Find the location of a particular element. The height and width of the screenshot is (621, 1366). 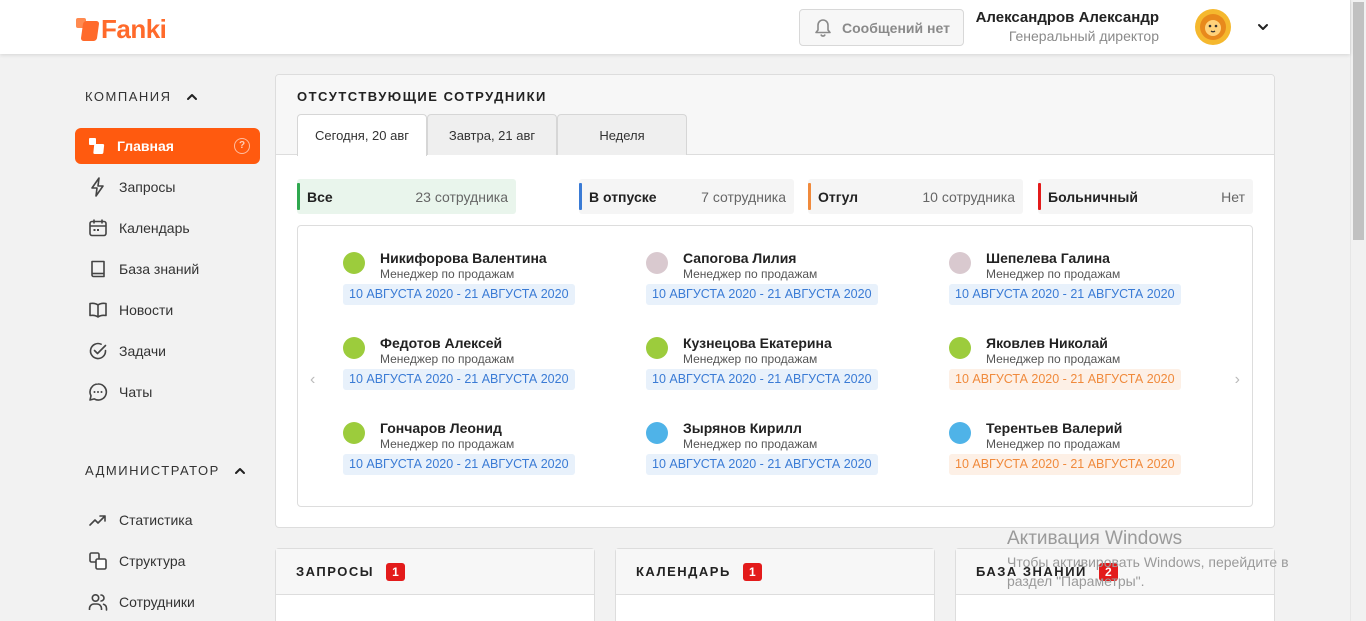

sidebar-item-chats: Чаты is located at coordinates (167, 392).